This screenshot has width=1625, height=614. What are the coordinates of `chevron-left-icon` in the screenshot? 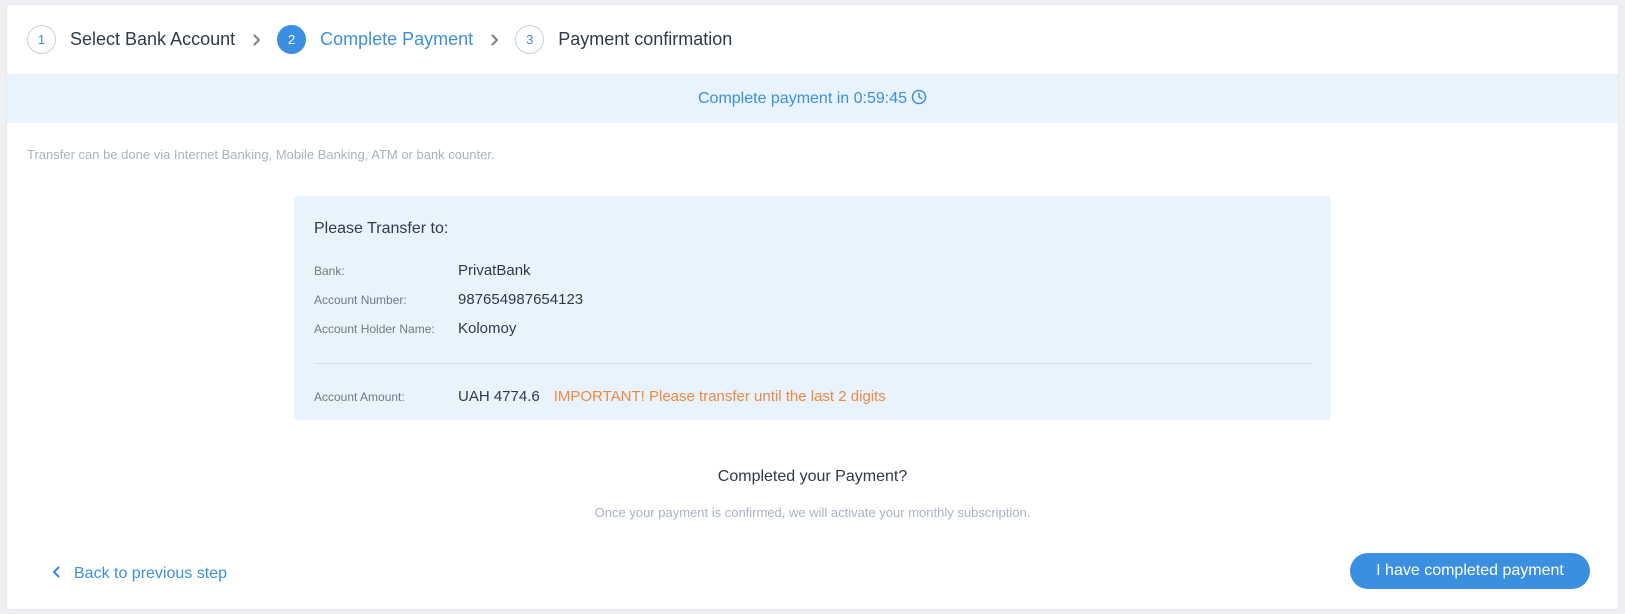 It's located at (63, 574).